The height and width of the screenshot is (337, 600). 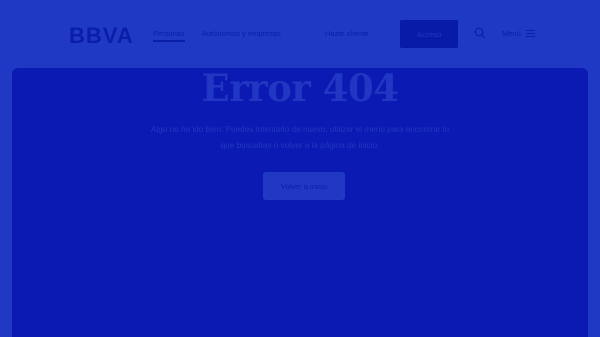 What do you see at coordinates (169, 33) in the screenshot?
I see `nav-personas: Personas` at bounding box center [169, 33].